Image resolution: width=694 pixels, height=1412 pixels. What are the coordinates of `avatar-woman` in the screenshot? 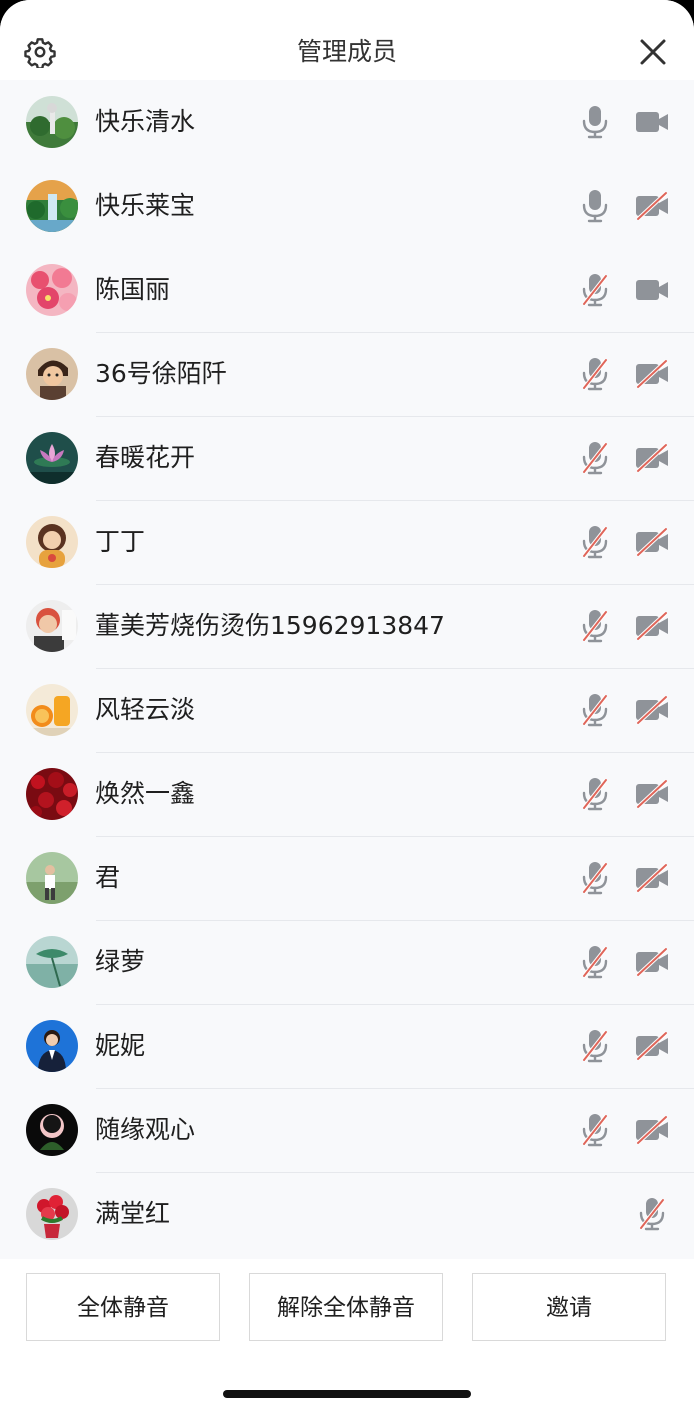 It's located at (52, 626).